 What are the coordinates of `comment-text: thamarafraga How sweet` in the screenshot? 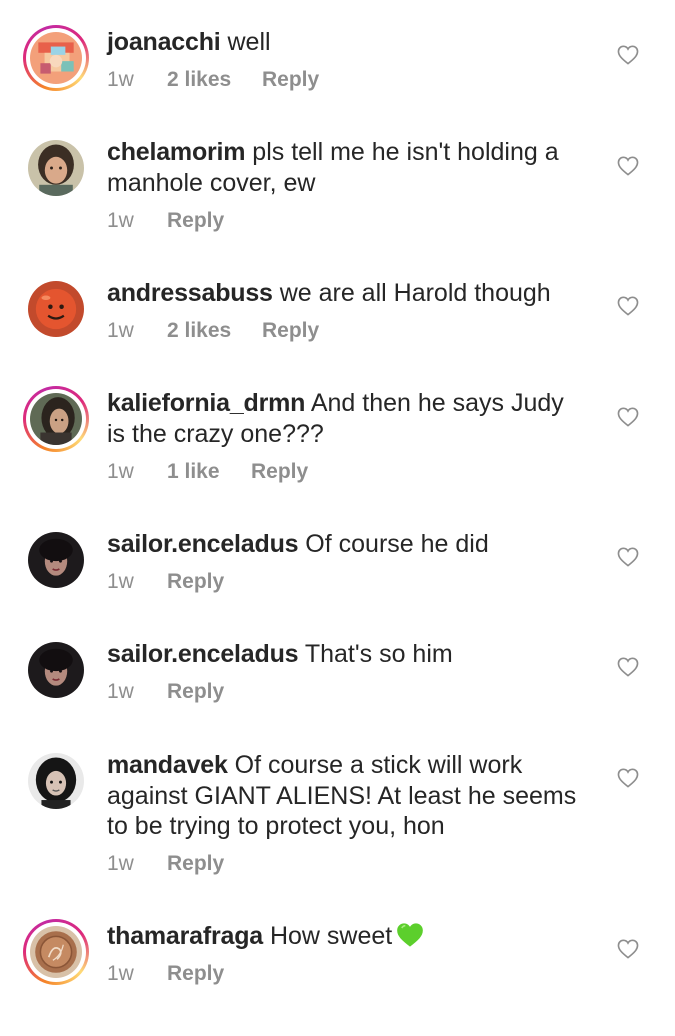 It's located at (347, 936).